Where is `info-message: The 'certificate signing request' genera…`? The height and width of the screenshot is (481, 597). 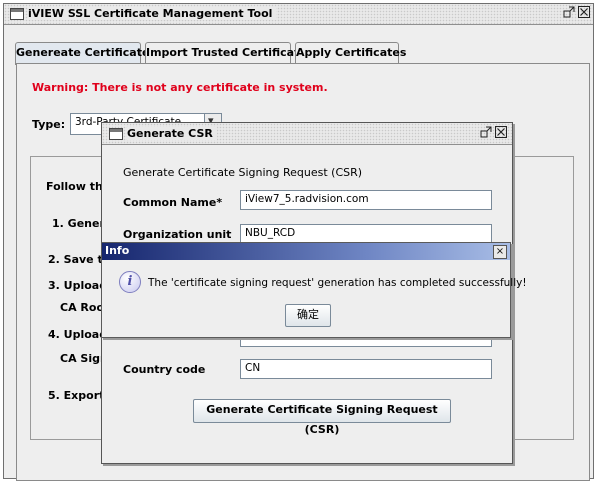 info-message: The 'certificate signing request' genera… is located at coordinates (337, 283).